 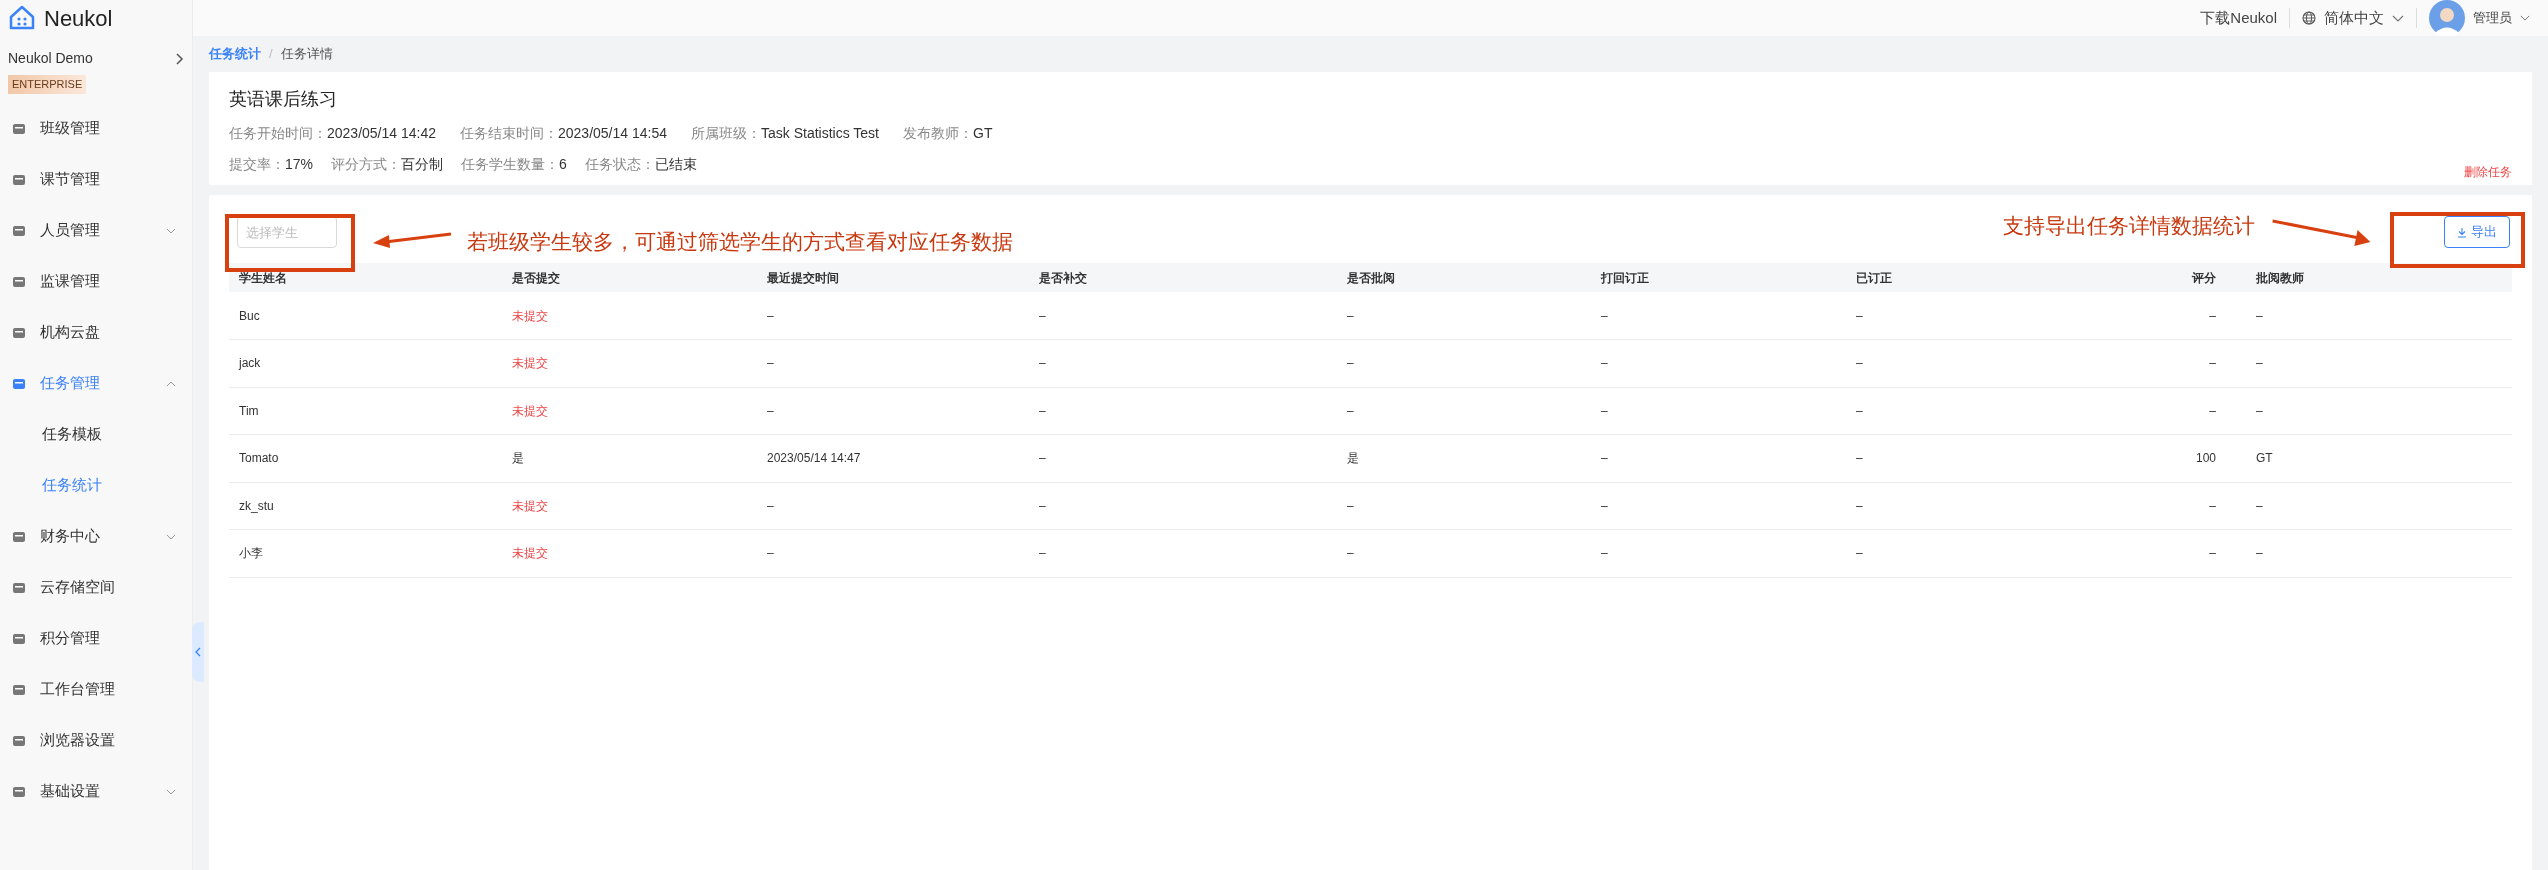 What do you see at coordinates (893, 277) in the screenshot?
I see `column-header: 最近提交时间` at bounding box center [893, 277].